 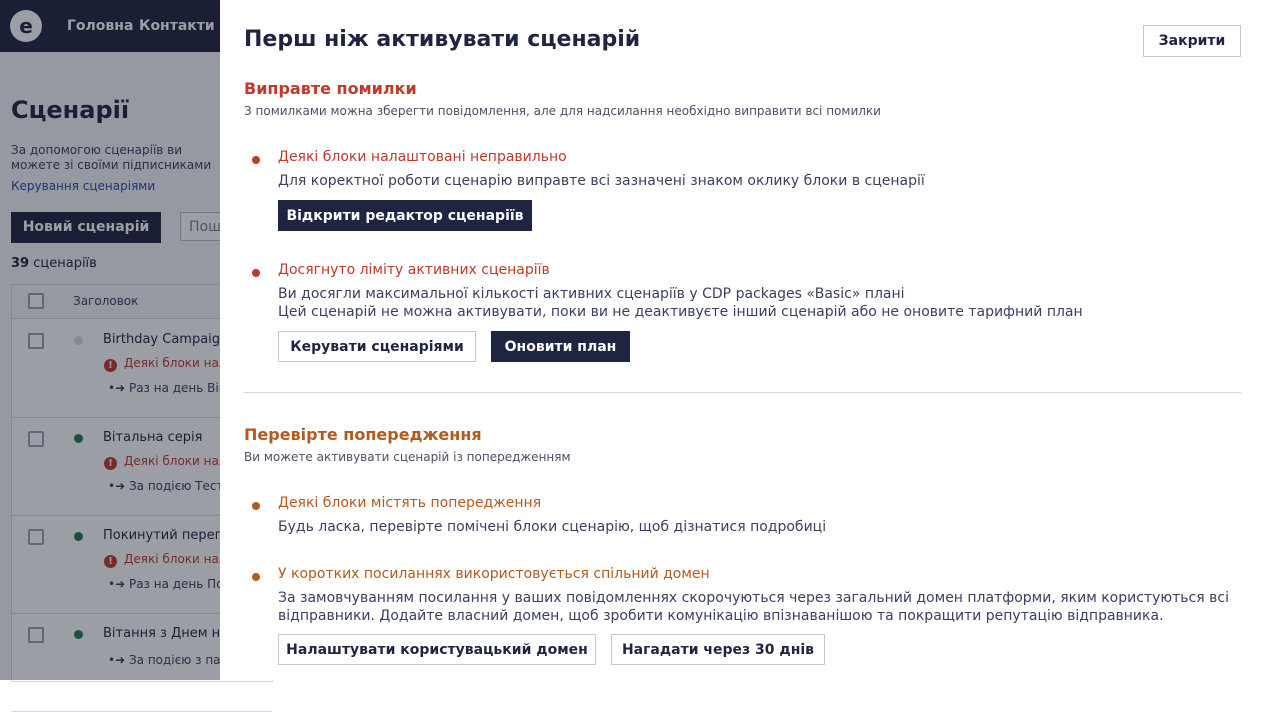 What do you see at coordinates (405, 215) in the screenshot?
I see `open-scenario-editor-button: Відкрити редактор сценаріїв` at bounding box center [405, 215].